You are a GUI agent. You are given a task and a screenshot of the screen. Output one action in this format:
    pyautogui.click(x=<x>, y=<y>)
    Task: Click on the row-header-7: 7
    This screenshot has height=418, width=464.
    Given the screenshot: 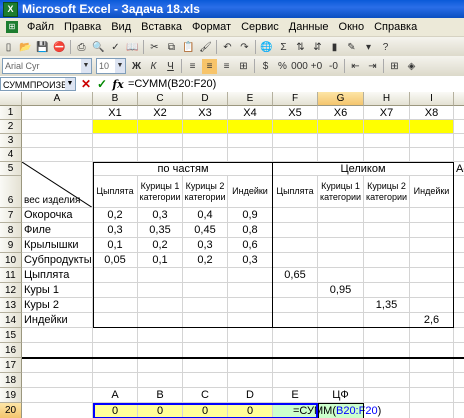 What is the action you would take?
    pyautogui.click(x=11, y=215)
    